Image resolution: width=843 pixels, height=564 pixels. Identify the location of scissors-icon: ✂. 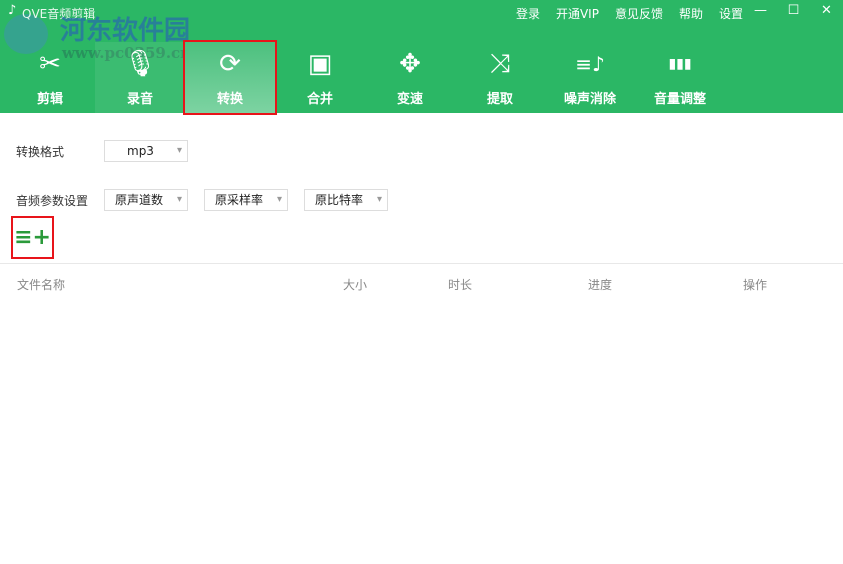
(50, 64).